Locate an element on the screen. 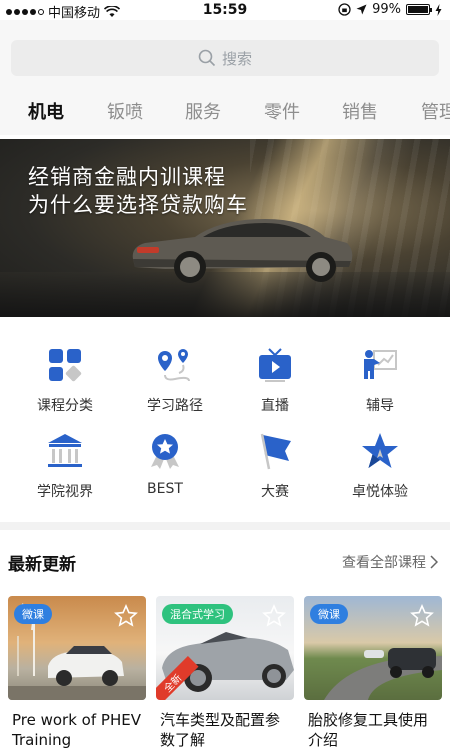 The height and width of the screenshot is (750, 450). medal-icon is located at coordinates (165, 451).